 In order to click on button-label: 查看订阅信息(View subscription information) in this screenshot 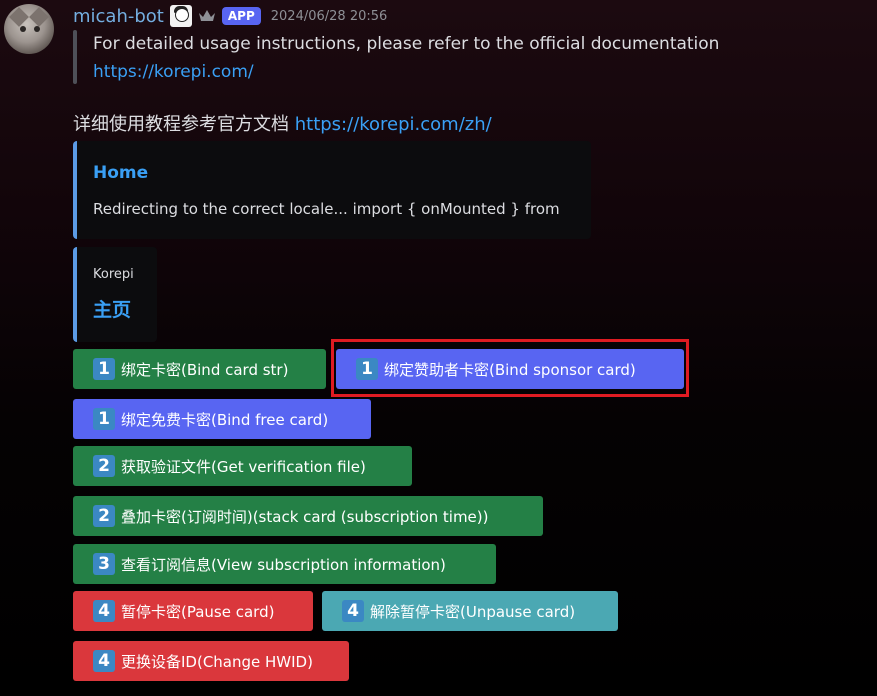, I will do `click(283, 564)`.